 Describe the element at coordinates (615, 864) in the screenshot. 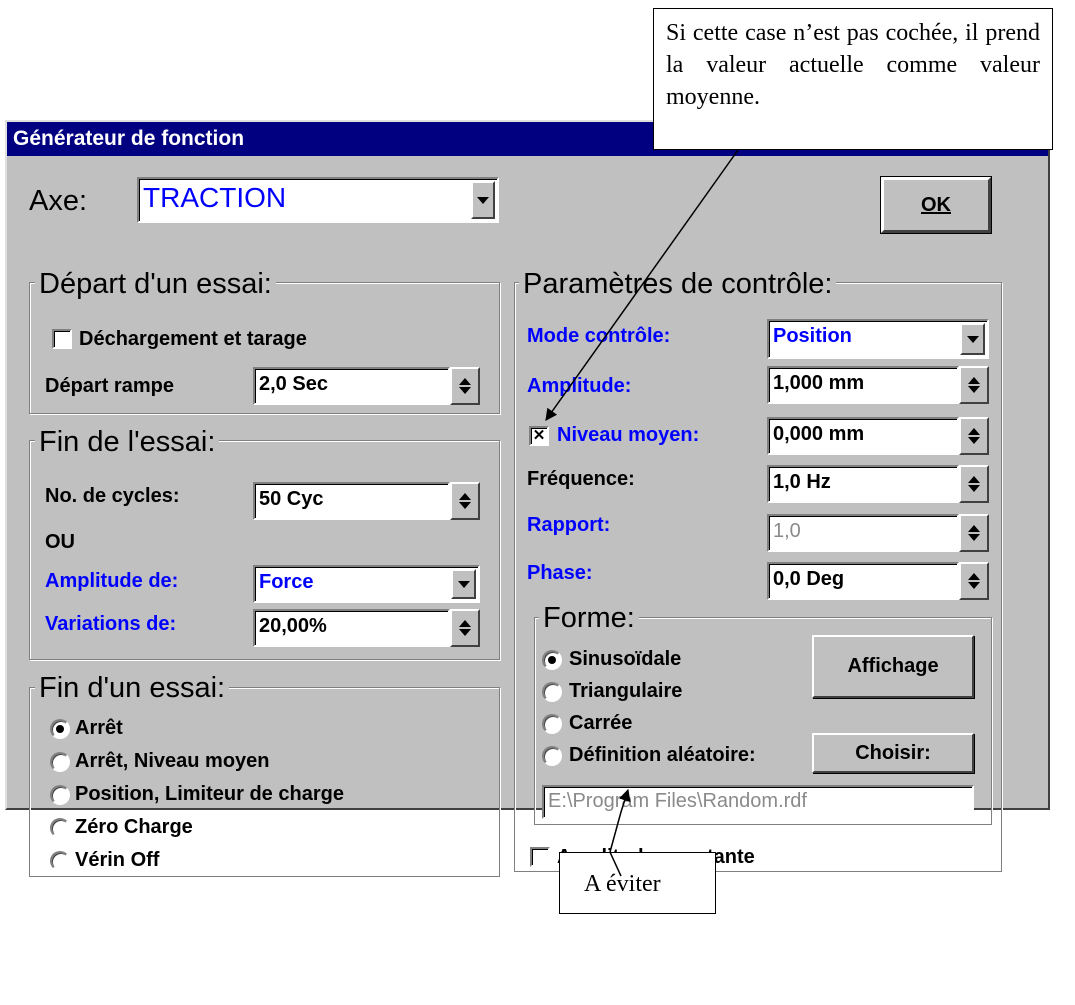

I see `arrow-to-constant-amplitude-tail` at that location.